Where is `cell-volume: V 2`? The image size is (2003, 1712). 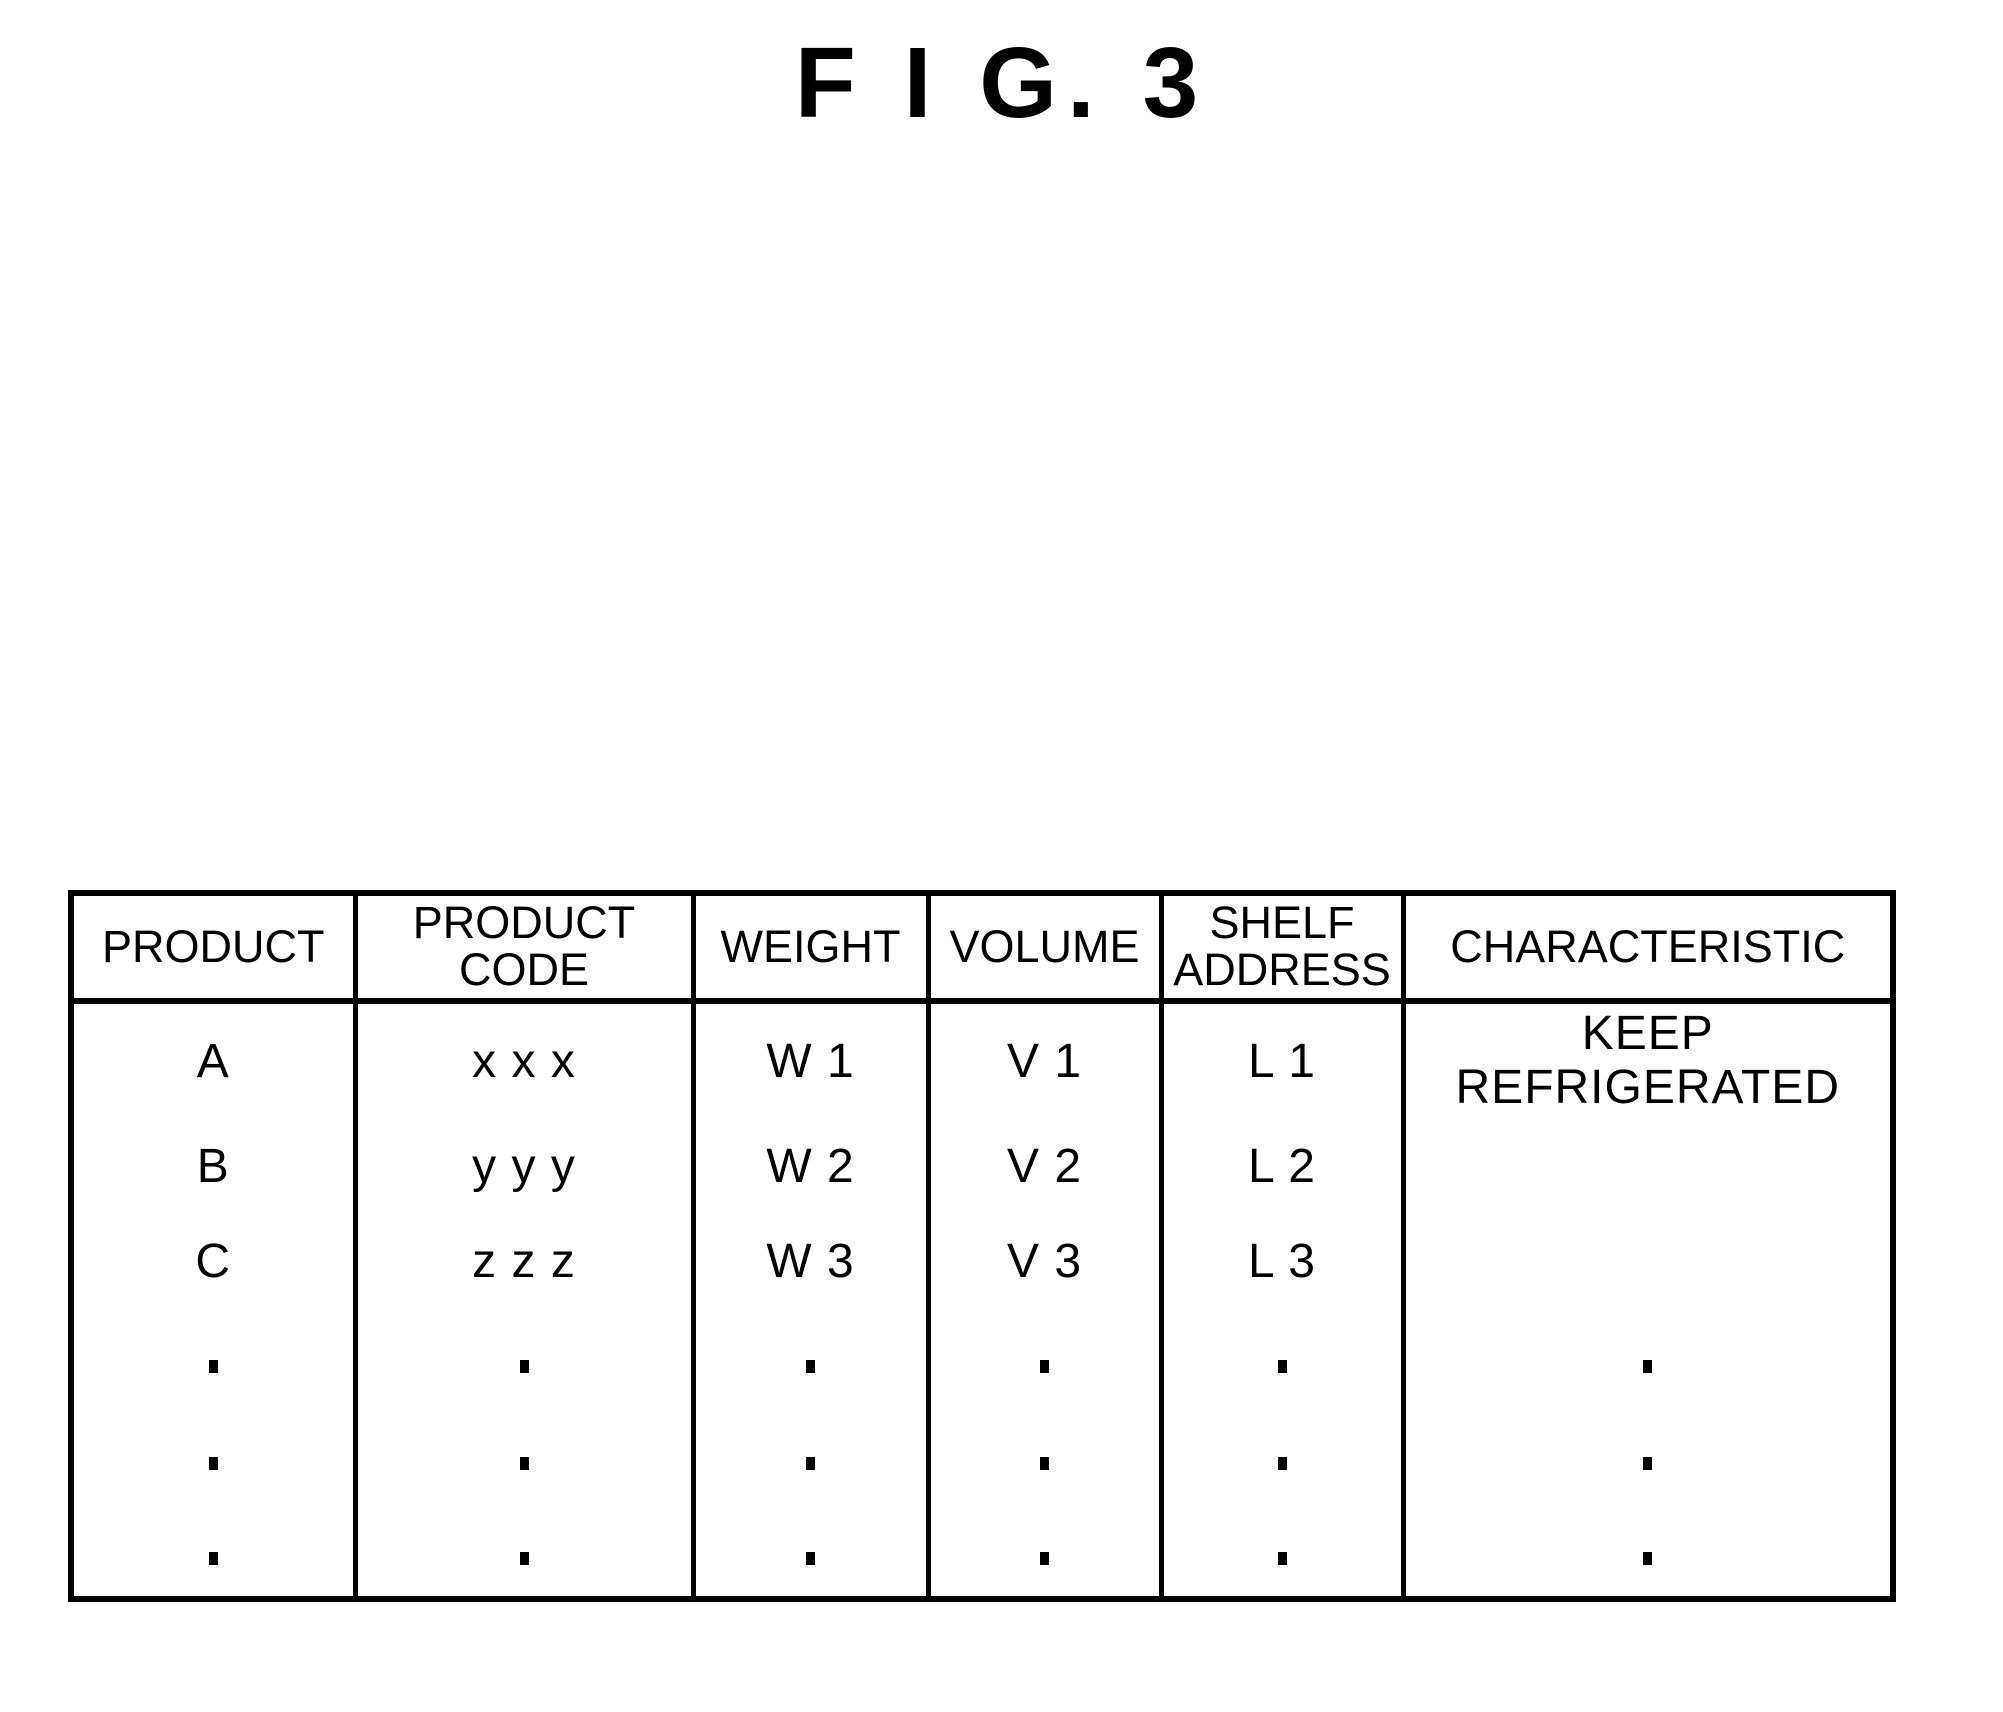 cell-volume: V 2 is located at coordinates (1044, 1166).